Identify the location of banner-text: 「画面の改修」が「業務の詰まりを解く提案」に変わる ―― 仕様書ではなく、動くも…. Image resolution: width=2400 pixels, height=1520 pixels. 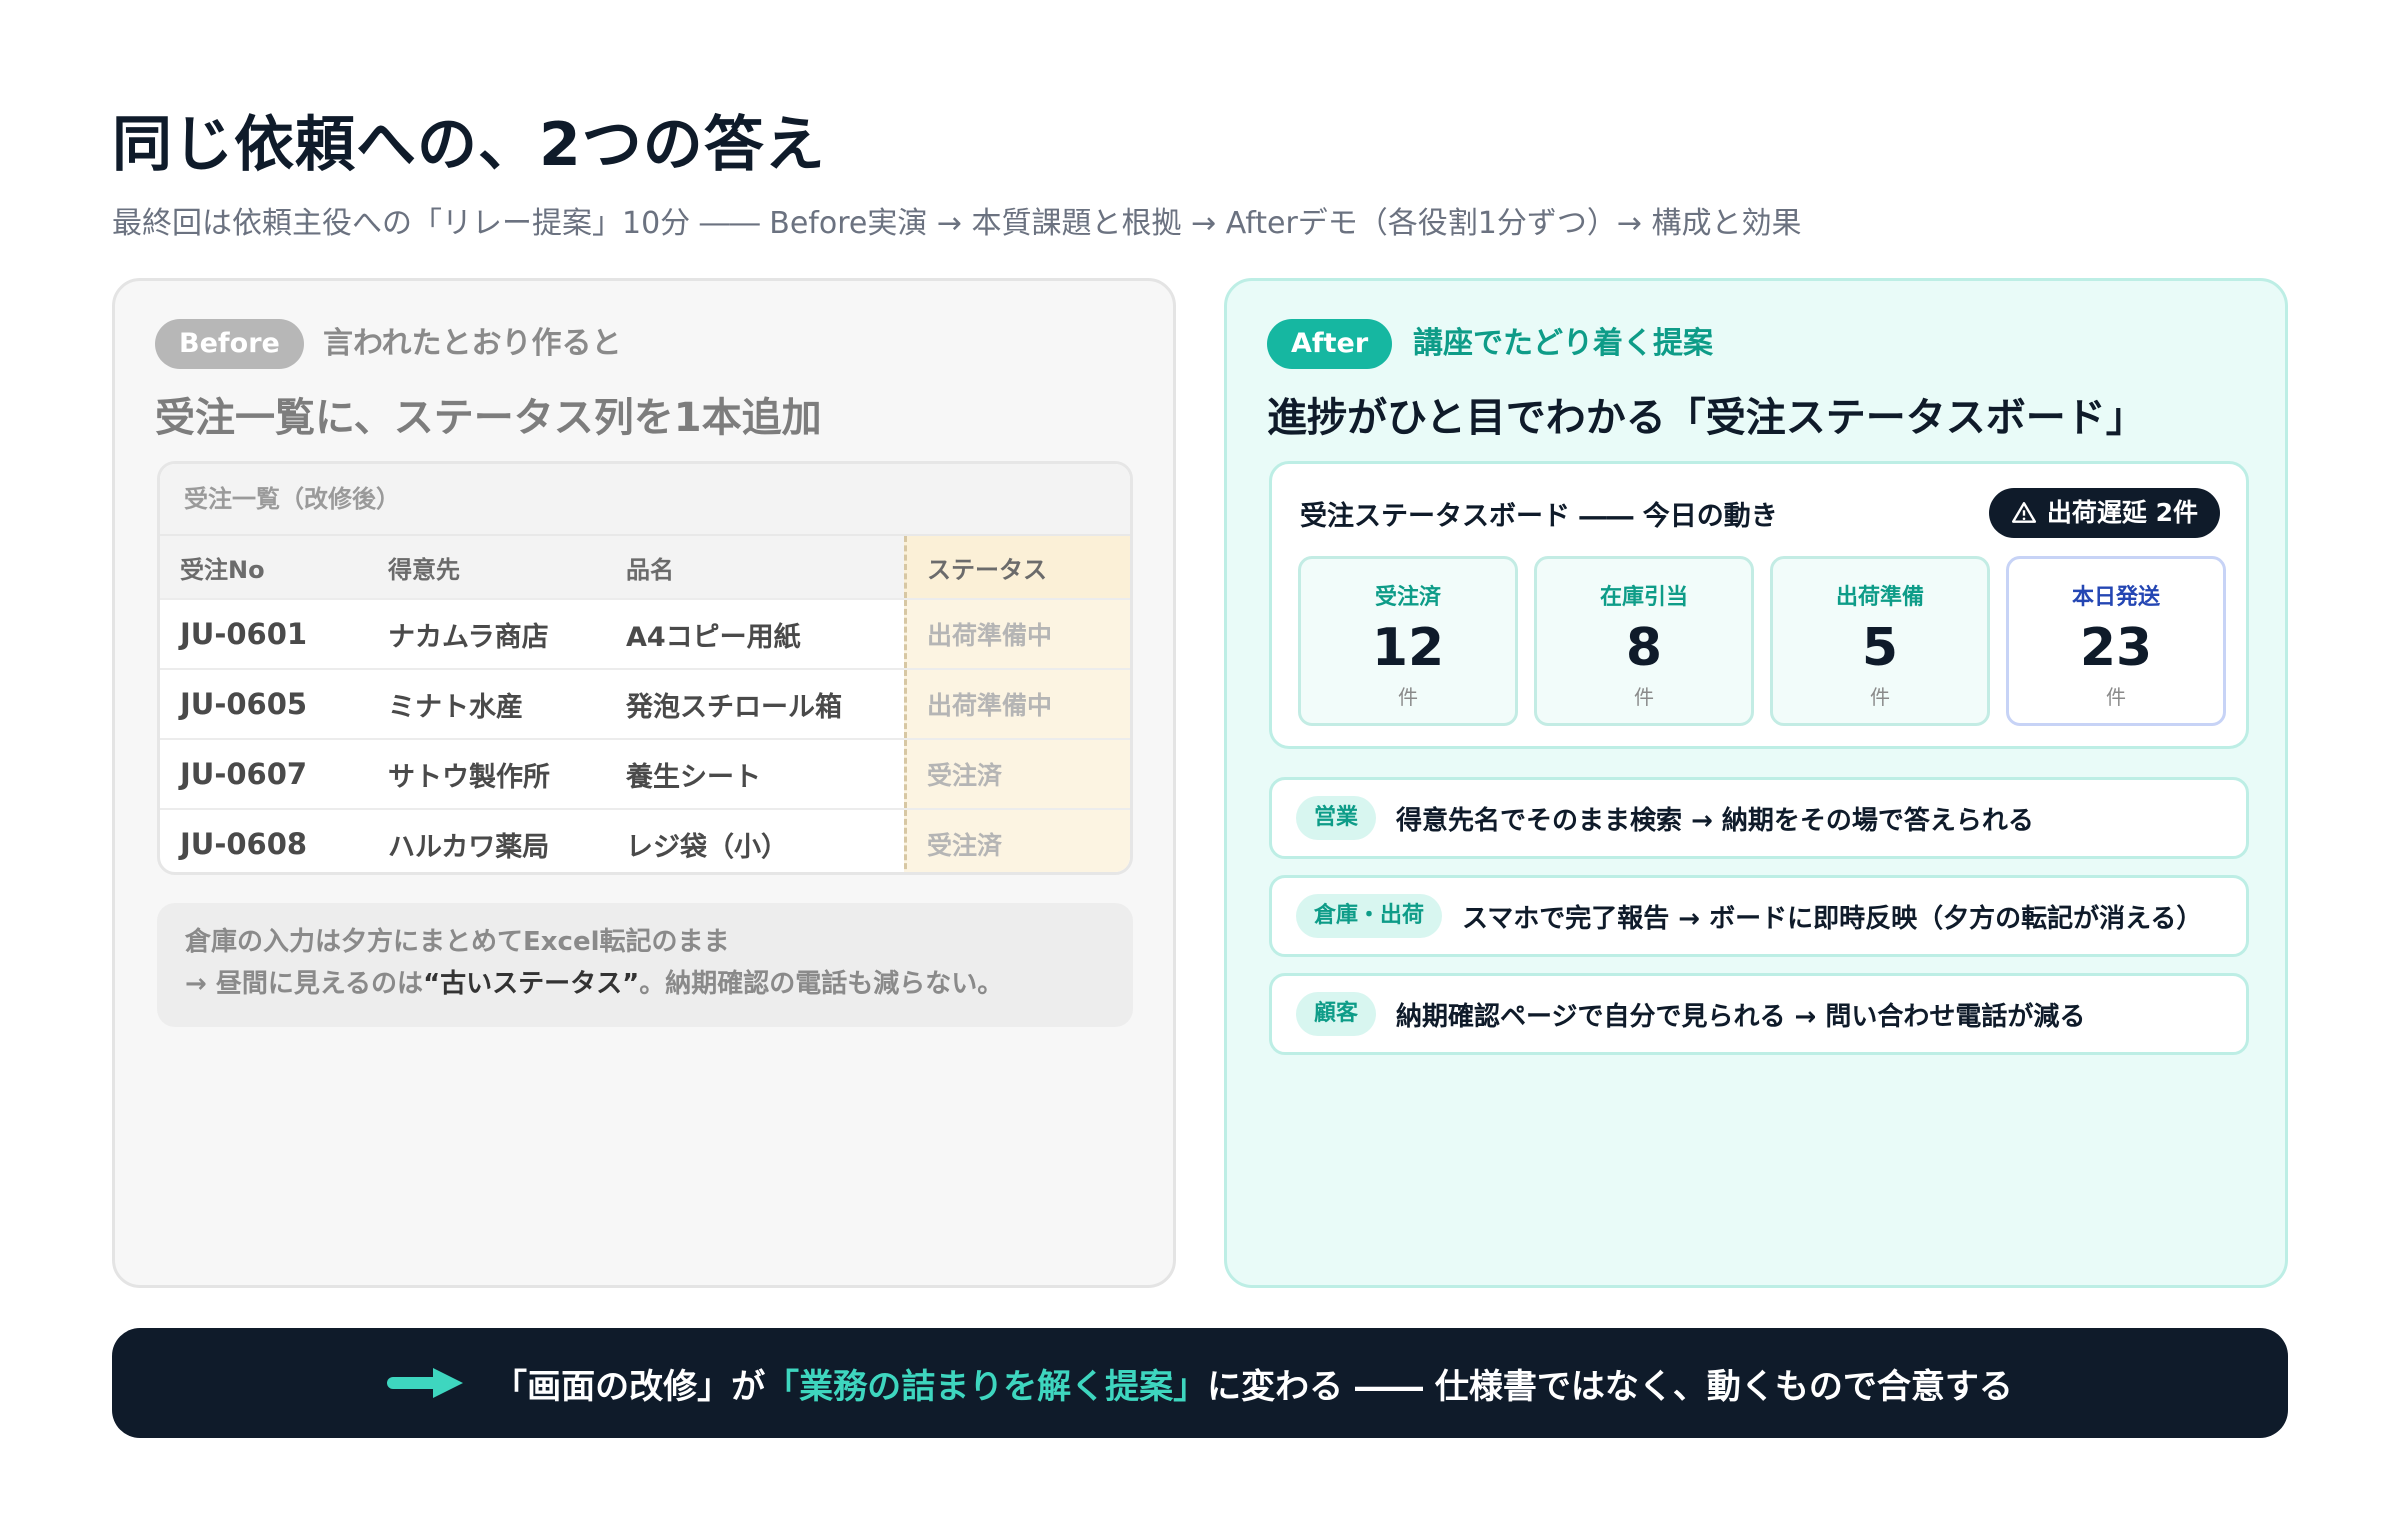
(1253, 1383).